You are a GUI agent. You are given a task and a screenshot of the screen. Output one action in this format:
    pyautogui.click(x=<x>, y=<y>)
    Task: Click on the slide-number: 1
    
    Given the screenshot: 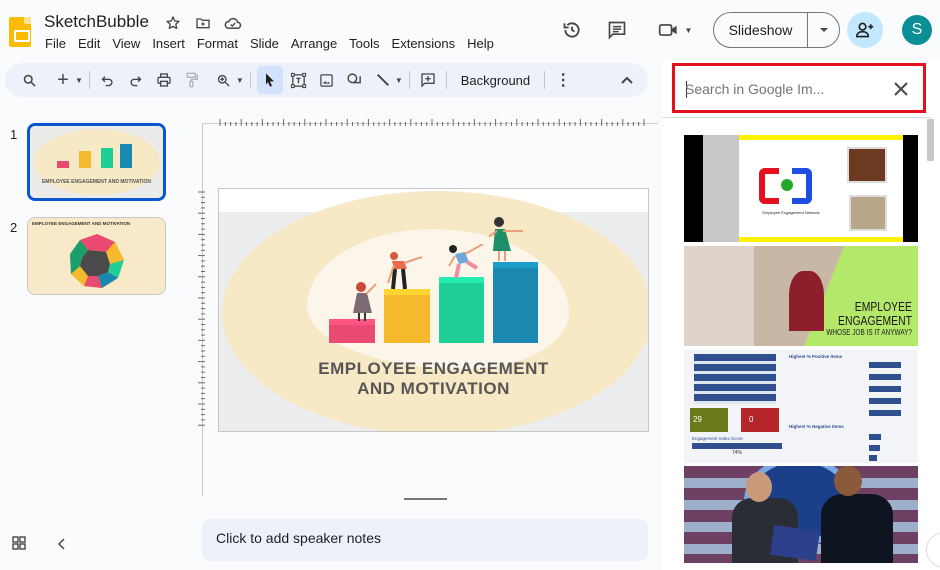 What is the action you would take?
    pyautogui.click(x=14, y=134)
    